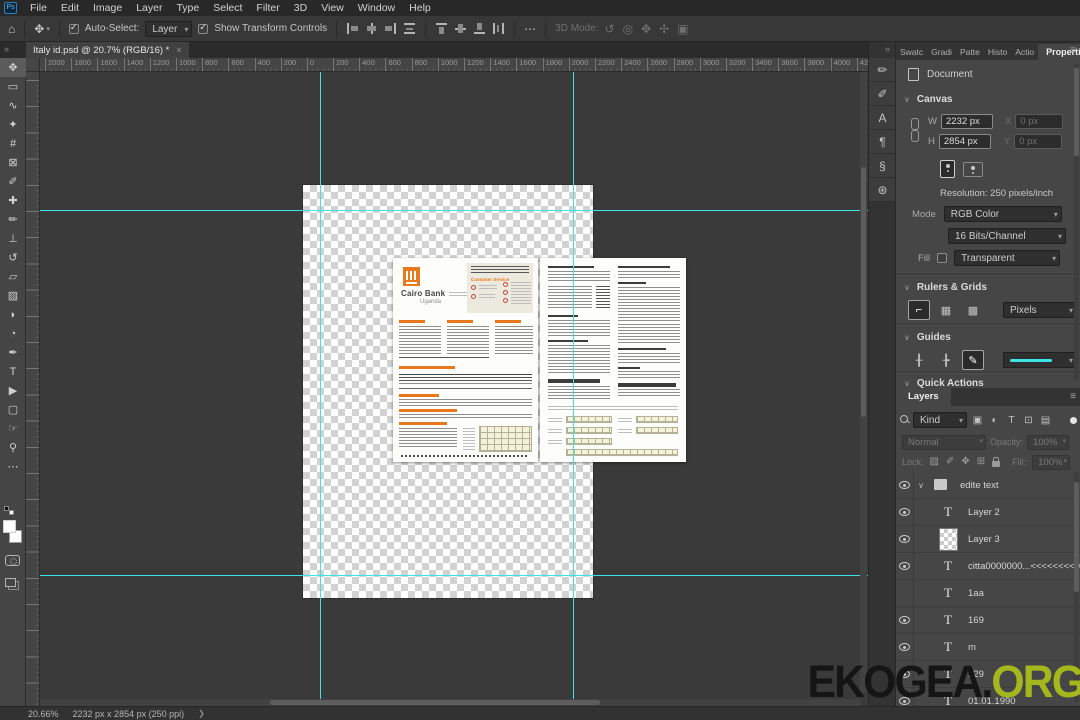 The image size is (1080, 720). I want to click on lasso-tool: ∿, so click(13, 105).